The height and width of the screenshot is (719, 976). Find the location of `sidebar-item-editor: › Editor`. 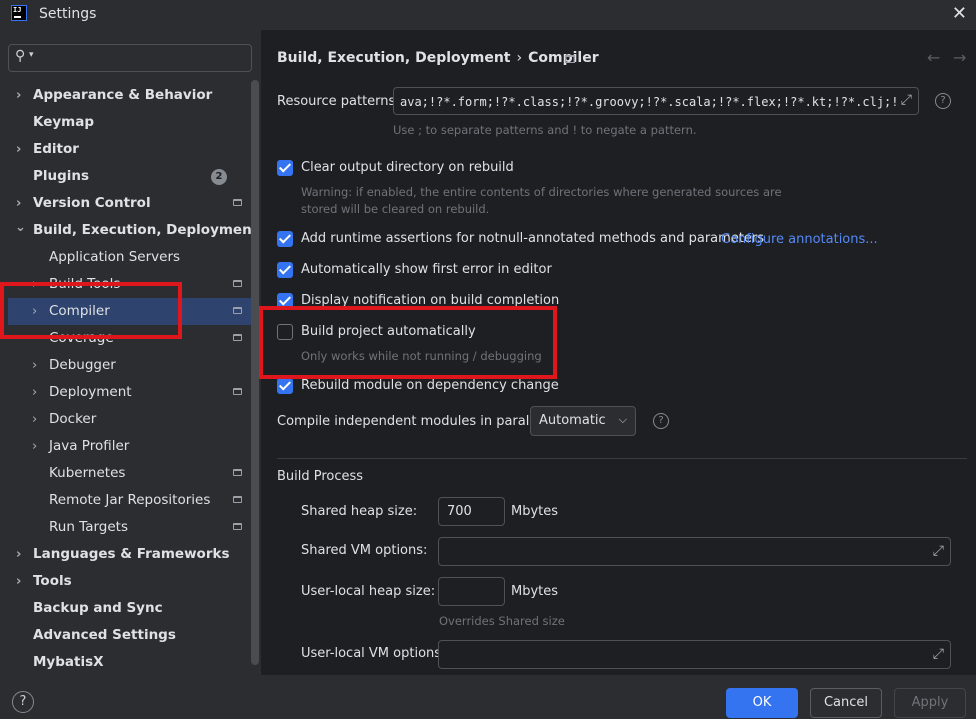

sidebar-item-editor: › Editor is located at coordinates (125, 149).